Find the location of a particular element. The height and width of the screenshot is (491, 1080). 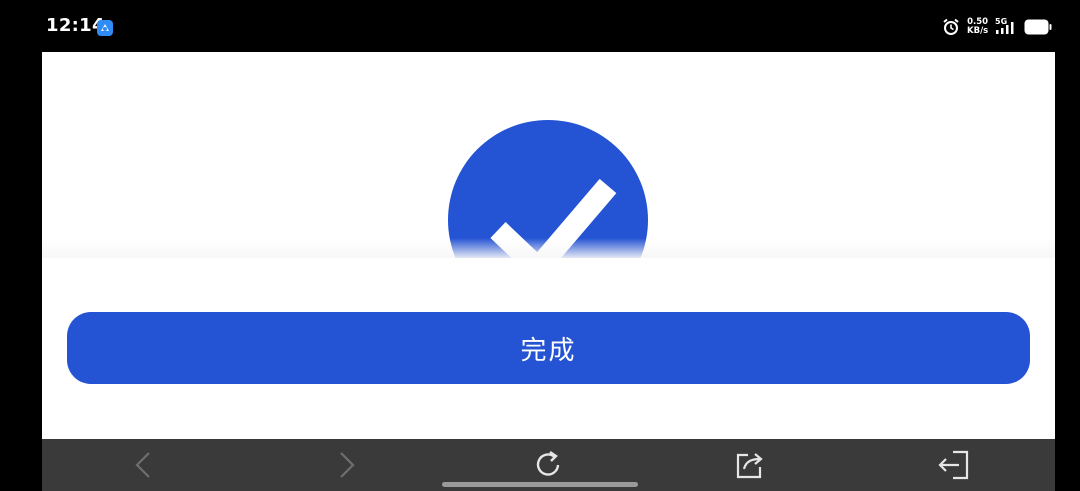

left-margin is located at coordinates (21, 271).